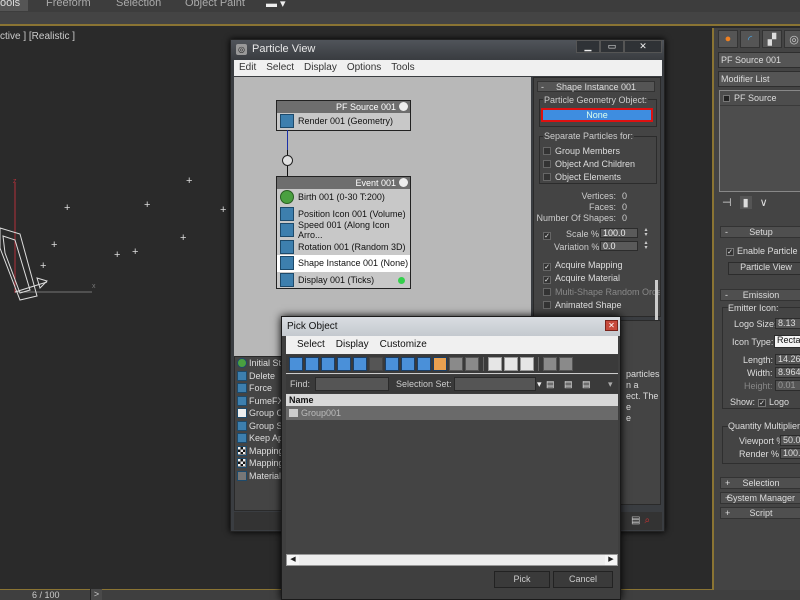  What do you see at coordinates (760, 483) in the screenshot?
I see `selection-rollout-header: + Selection` at bounding box center [760, 483].